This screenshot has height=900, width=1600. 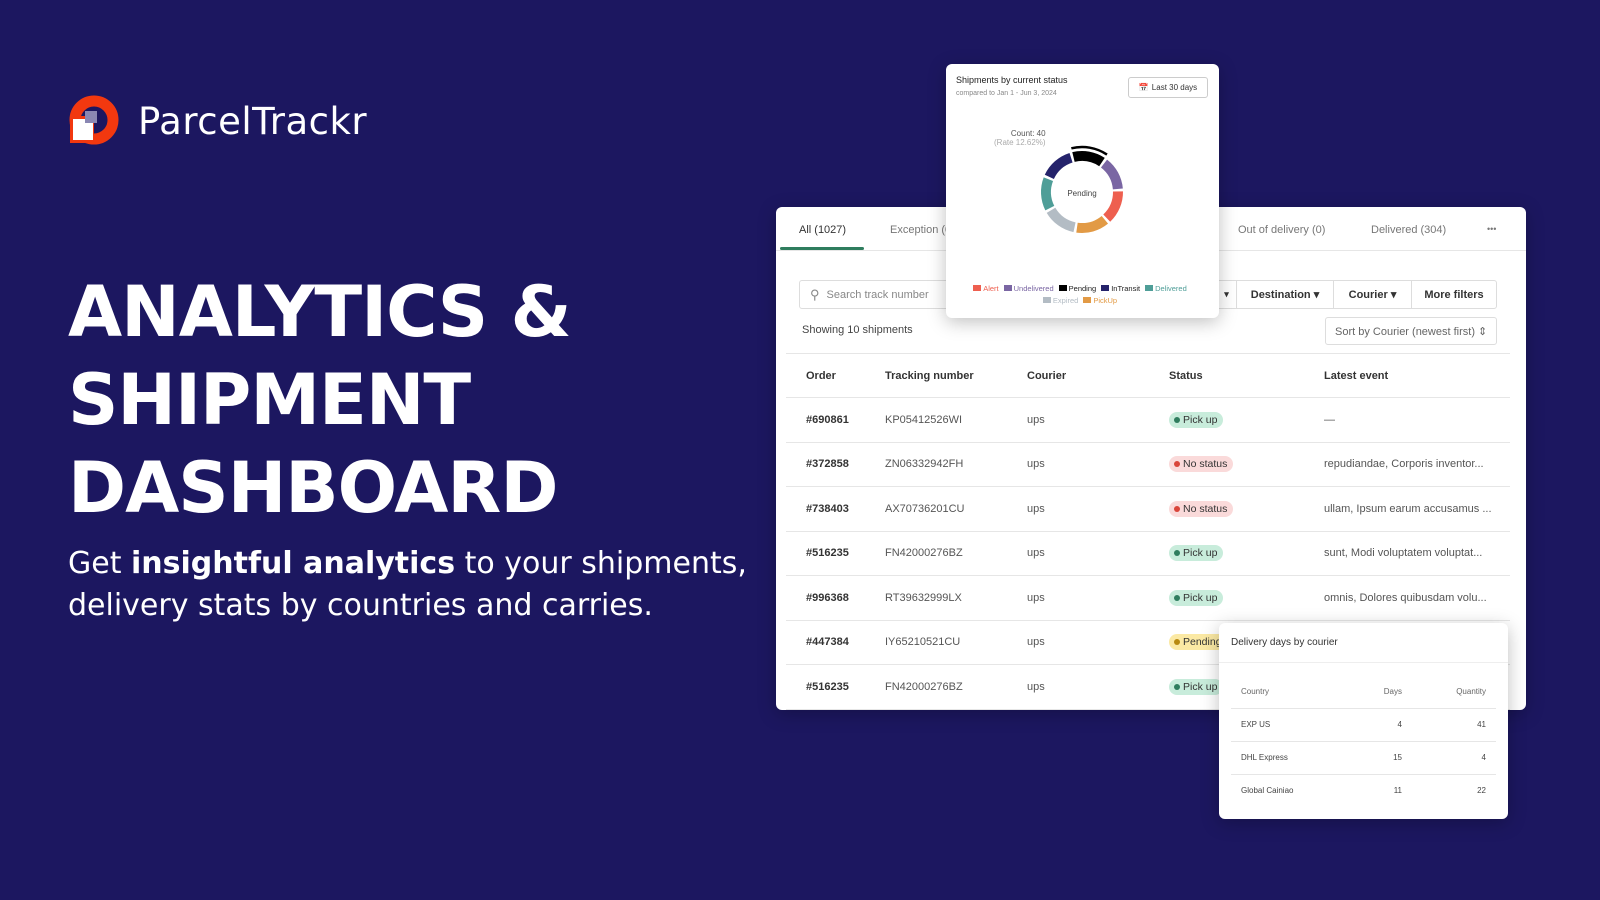 What do you see at coordinates (1061, 220) in the screenshot?
I see `donut-segment-expired` at bounding box center [1061, 220].